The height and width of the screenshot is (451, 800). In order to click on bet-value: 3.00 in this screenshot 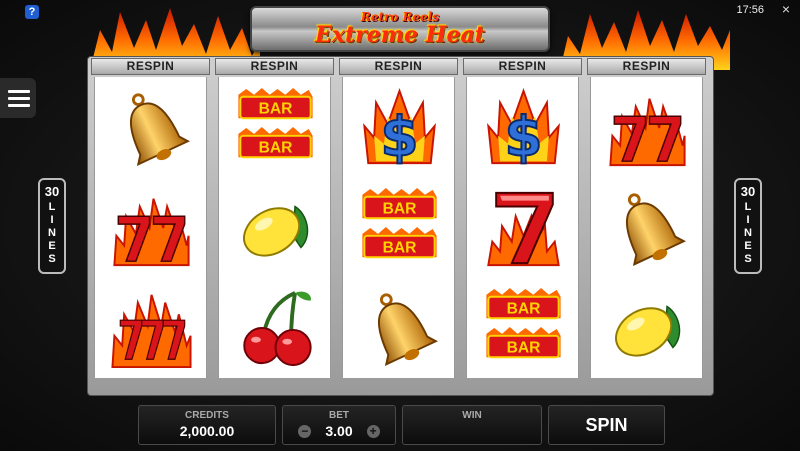, I will do `click(339, 431)`.